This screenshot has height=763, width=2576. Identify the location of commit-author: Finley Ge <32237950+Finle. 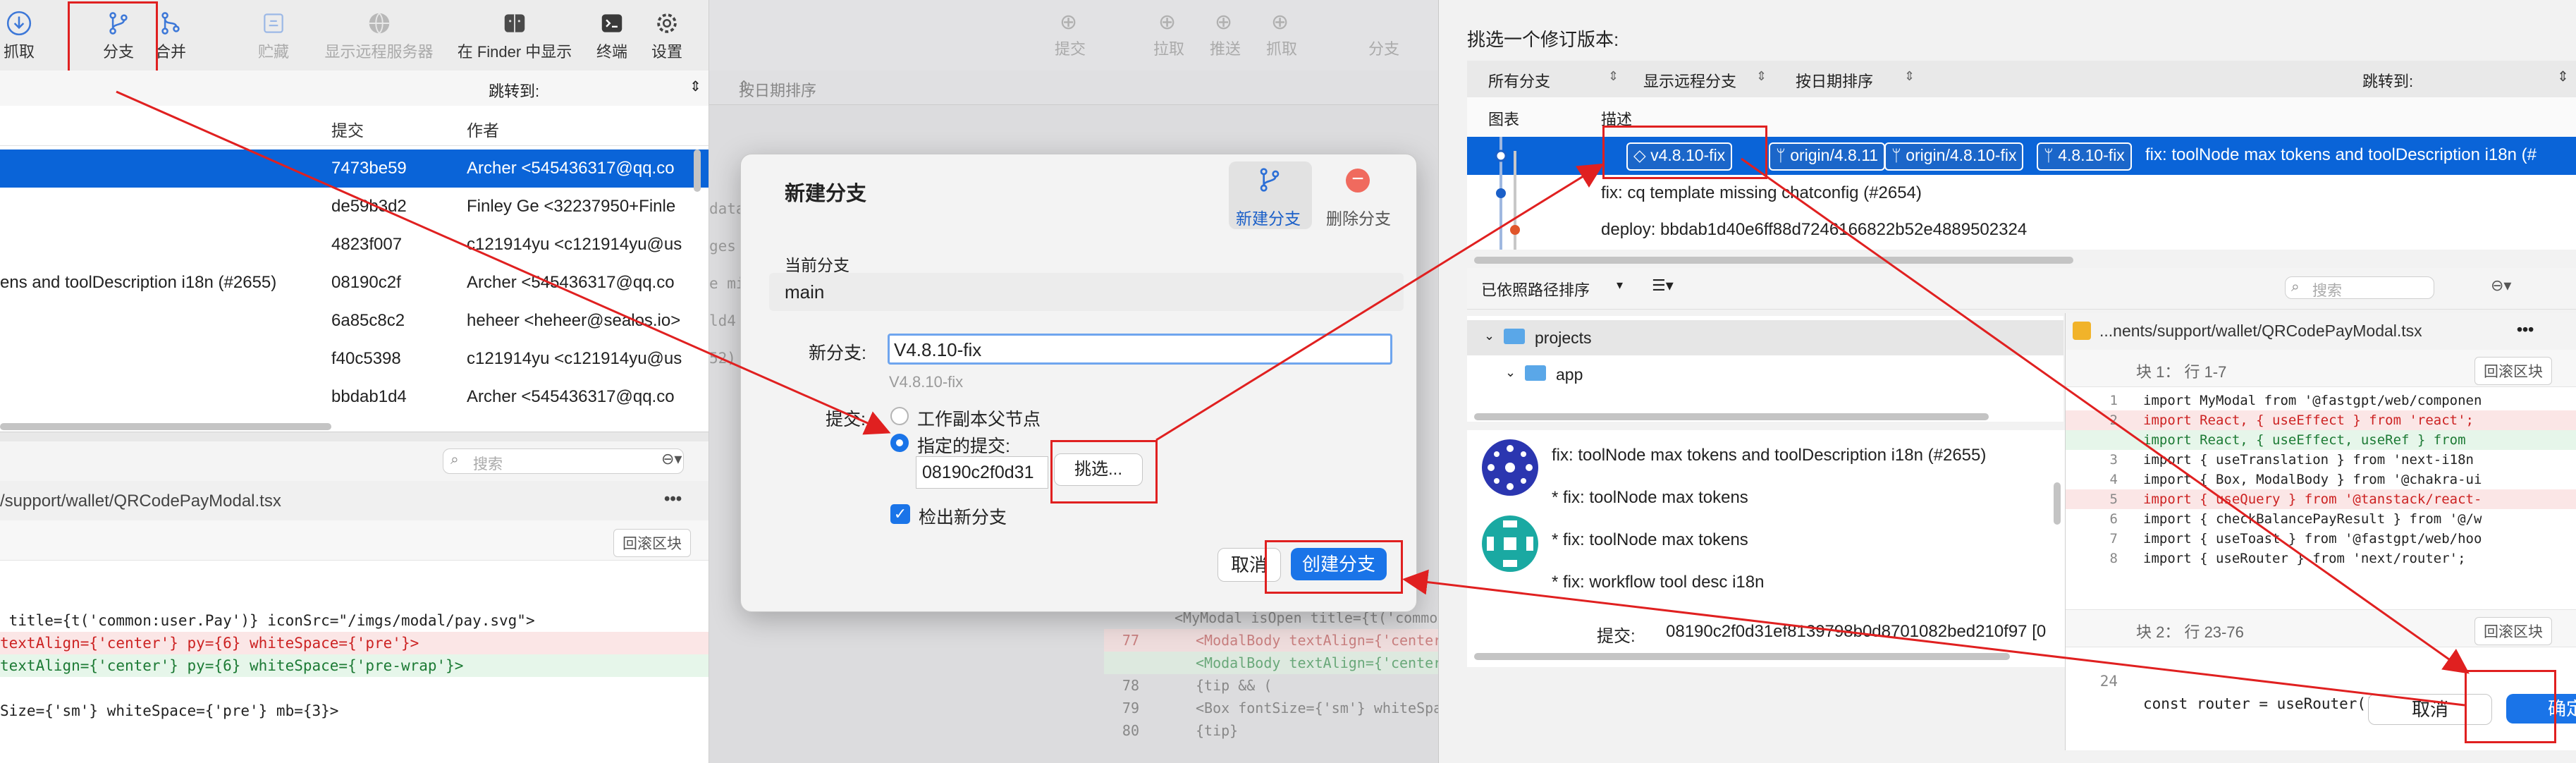
(571, 207).